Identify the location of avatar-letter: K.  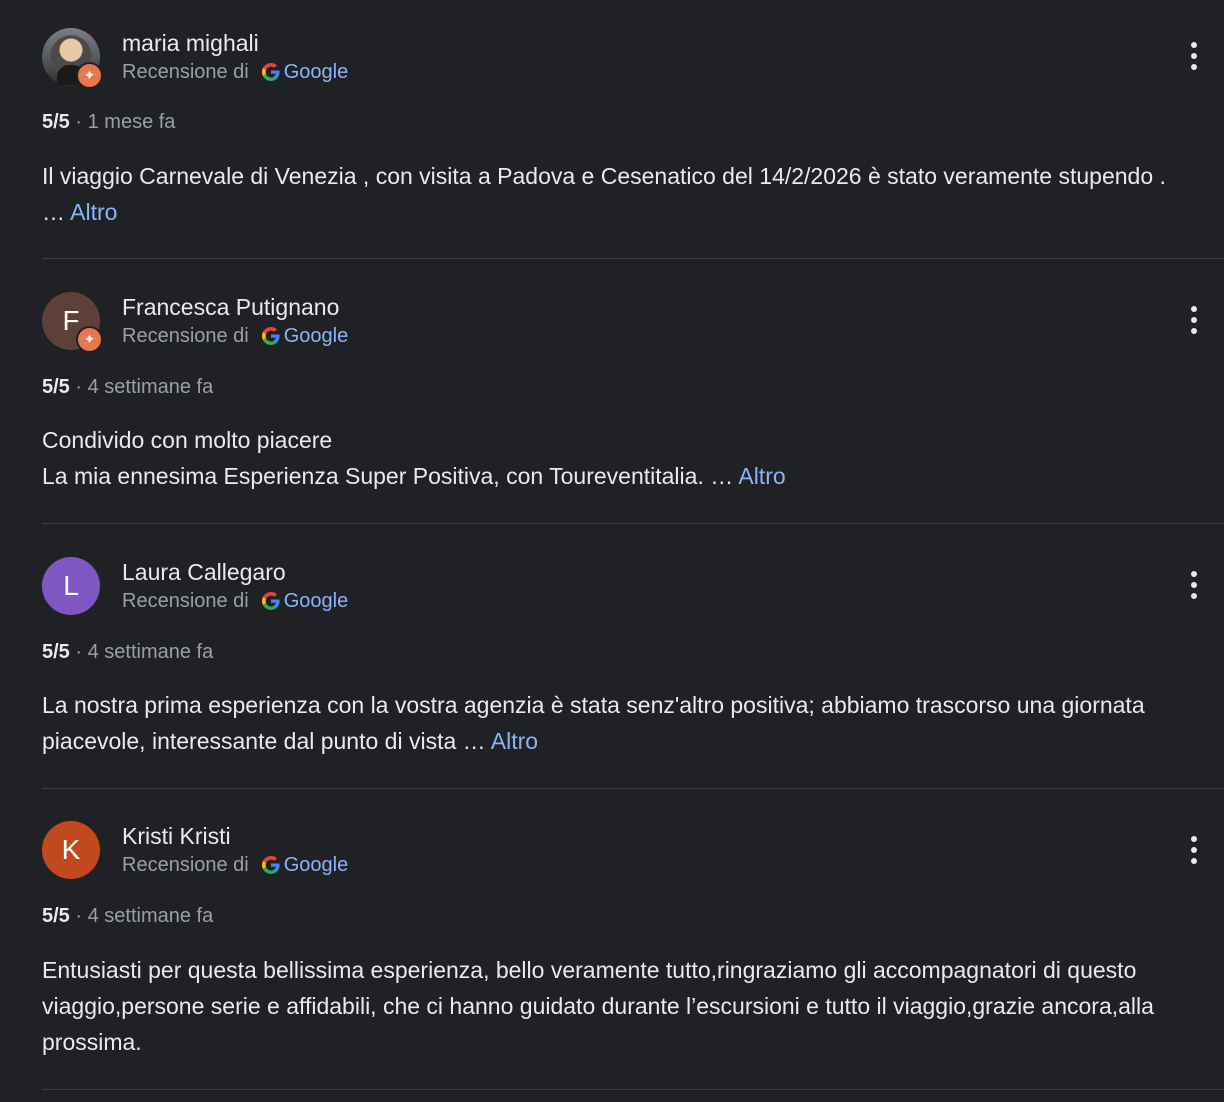
(71, 849).